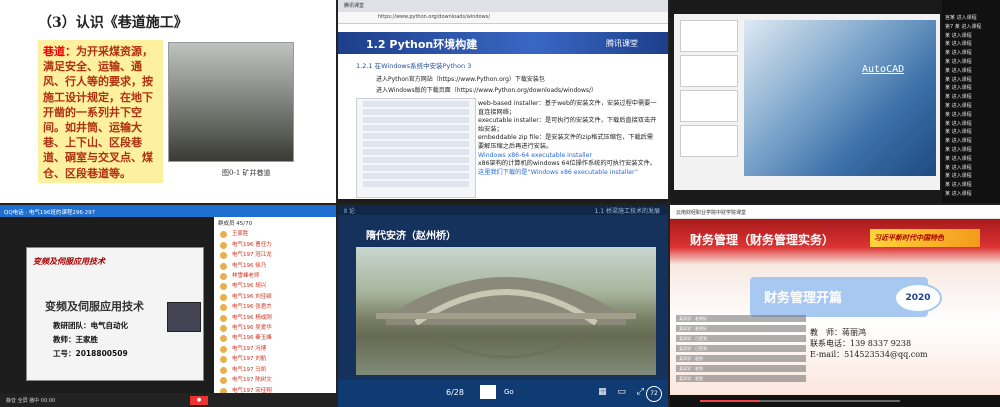 This screenshot has width=1000, height=407. Describe the element at coordinates (963, 26) in the screenshot. I see `attendance-item: 第7 某 进入课程` at that location.